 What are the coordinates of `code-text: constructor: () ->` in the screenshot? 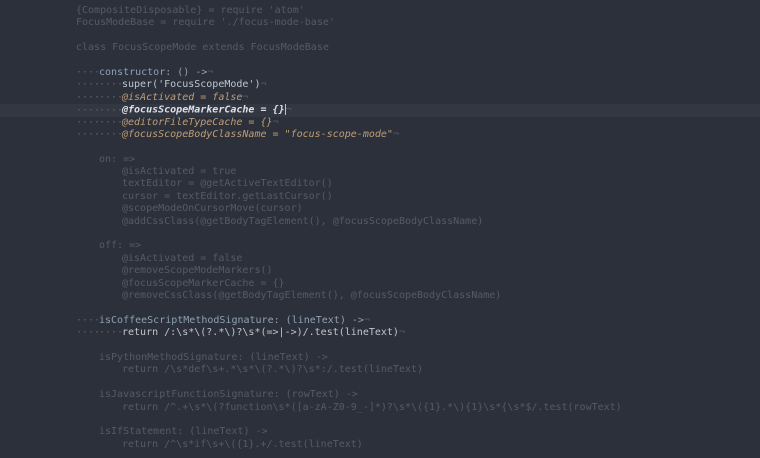 It's located at (153, 72).